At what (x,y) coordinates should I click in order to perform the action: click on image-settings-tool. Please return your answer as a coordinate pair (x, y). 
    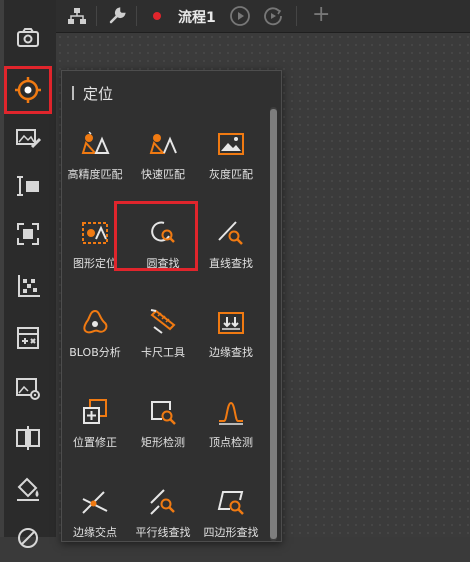
    Looking at the image, I should click on (28, 388).